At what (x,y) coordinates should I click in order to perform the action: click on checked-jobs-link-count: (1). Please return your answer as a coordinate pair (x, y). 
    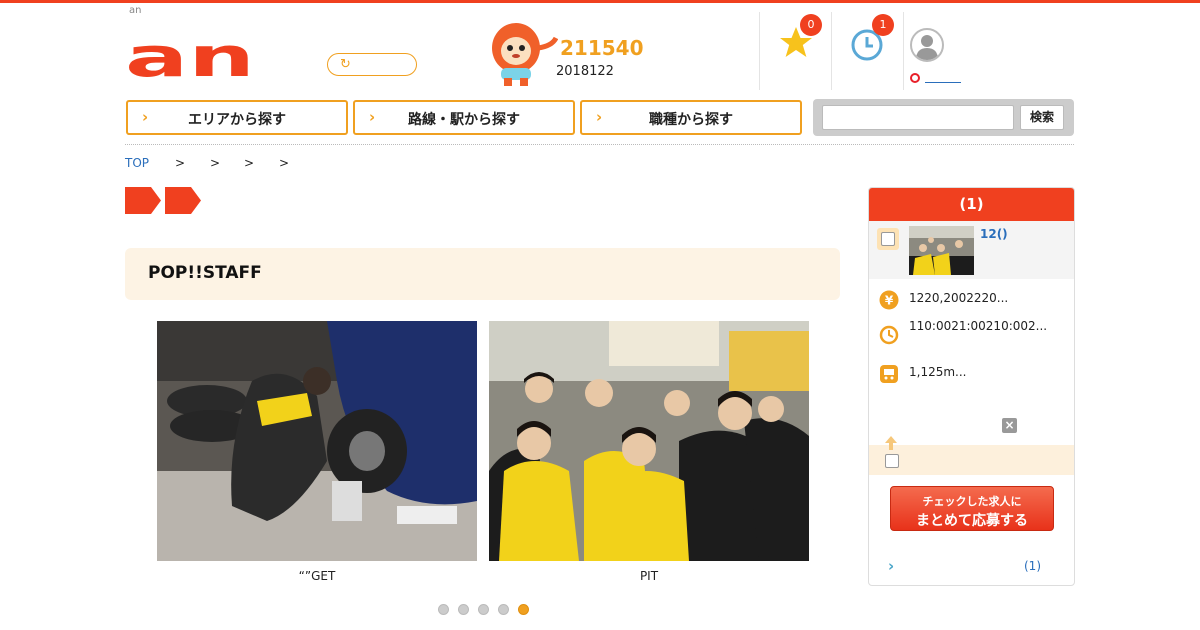
    Looking at the image, I should click on (1032, 566).